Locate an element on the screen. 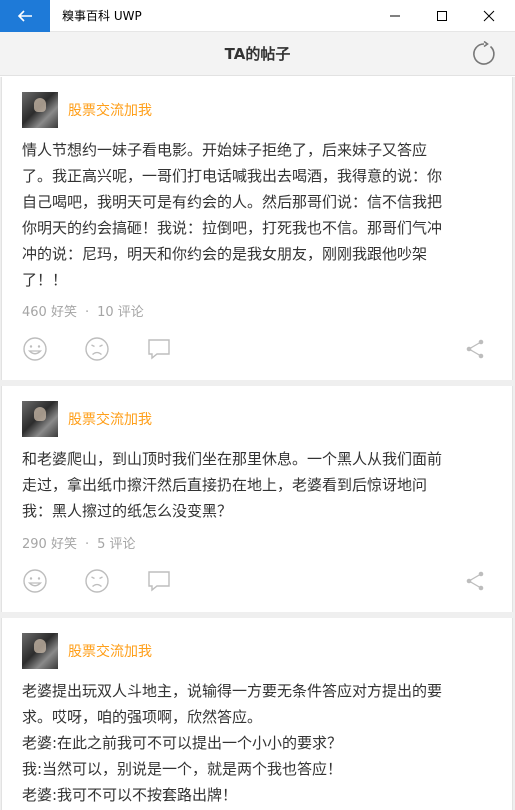 This screenshot has height=810, width=515. content-line: 走过，拿出纸巾擦汗然后直接扔在地上，老婆看到后惊讶地问 is located at coordinates (225, 485).